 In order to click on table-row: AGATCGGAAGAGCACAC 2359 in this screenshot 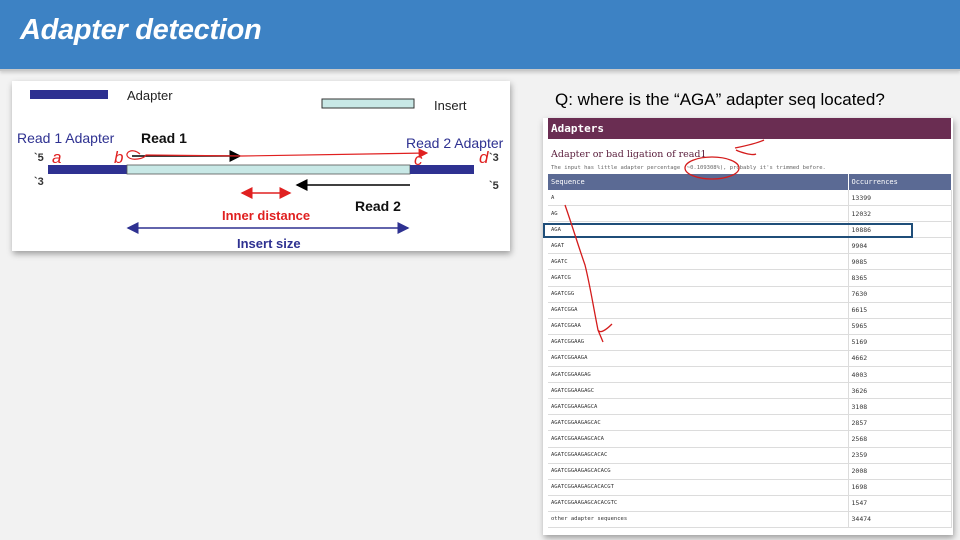, I will do `click(750, 455)`.